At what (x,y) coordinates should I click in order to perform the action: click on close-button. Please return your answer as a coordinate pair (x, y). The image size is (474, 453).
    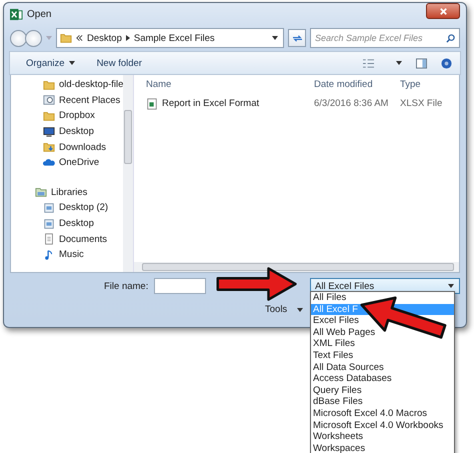
    Looking at the image, I should click on (443, 11).